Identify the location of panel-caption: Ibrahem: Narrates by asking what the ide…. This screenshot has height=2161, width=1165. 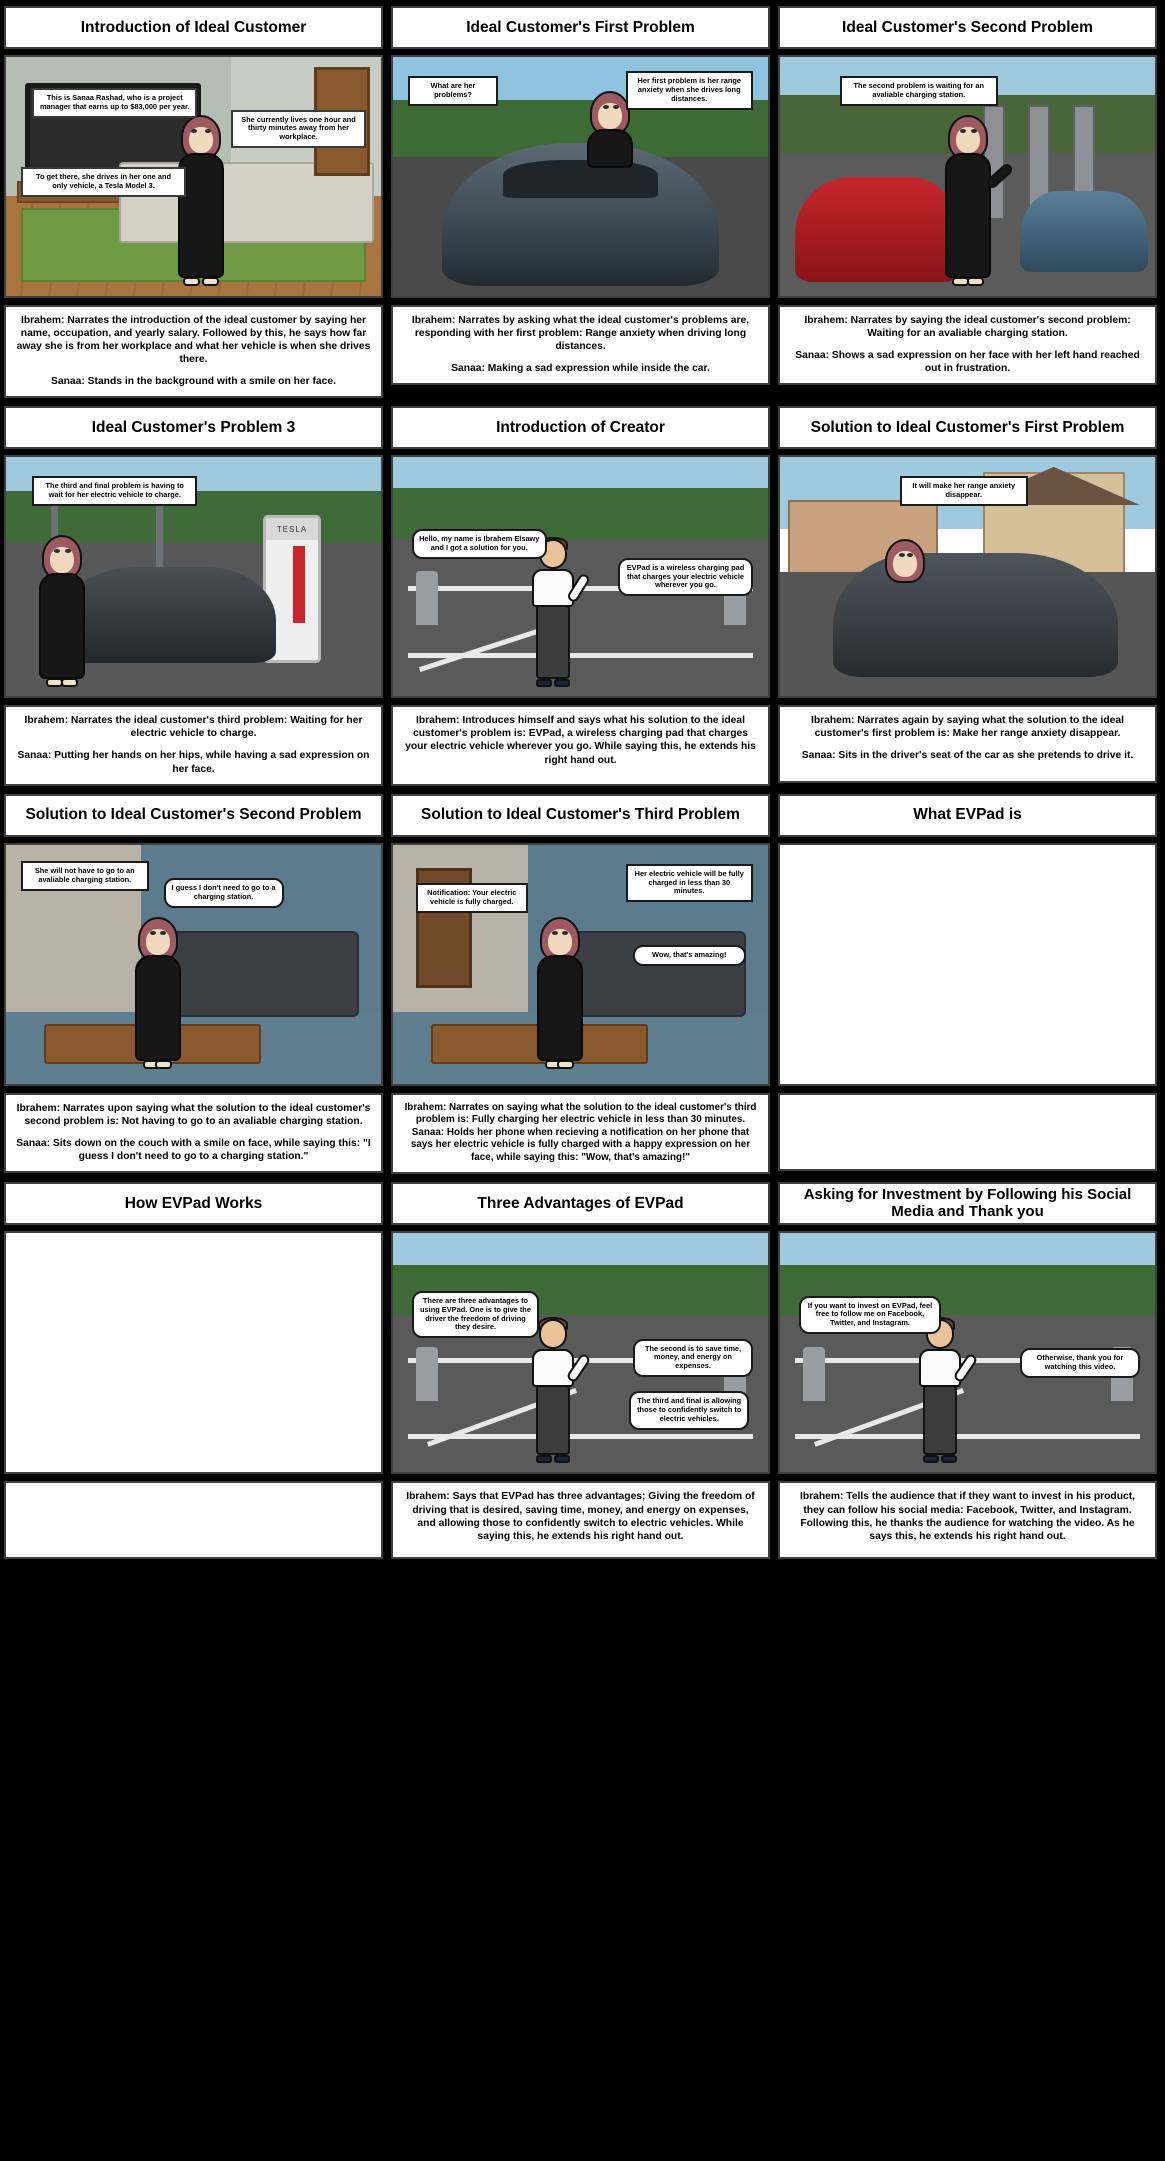
(580, 345).